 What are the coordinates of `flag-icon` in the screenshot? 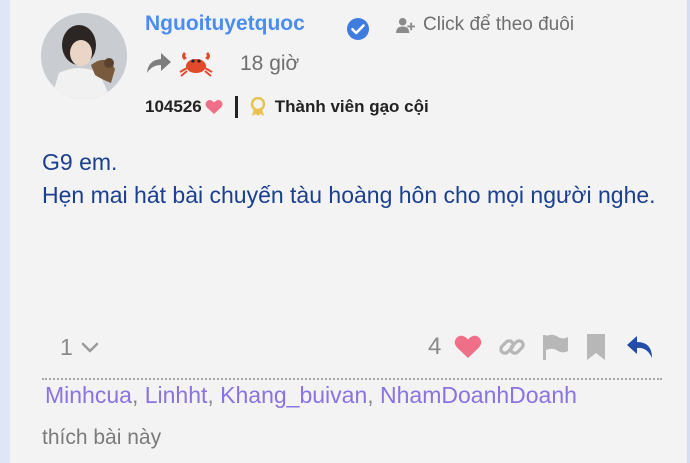 It's located at (555, 347).